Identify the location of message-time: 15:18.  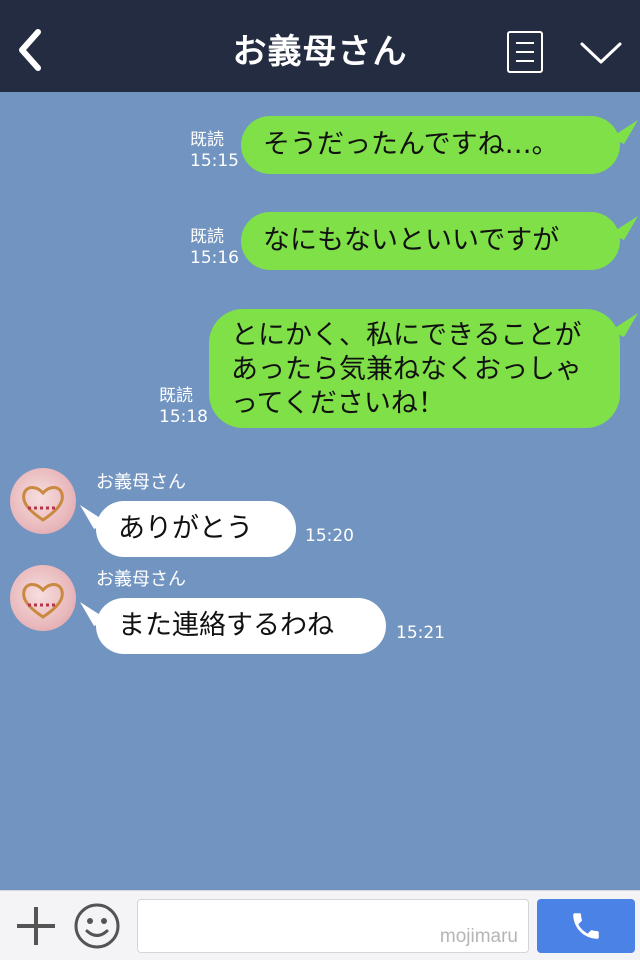
(183, 417).